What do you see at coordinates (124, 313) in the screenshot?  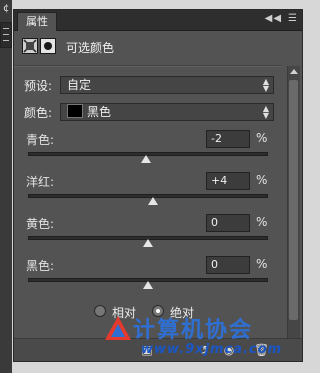 I see `radio-relative-label: 相对` at bounding box center [124, 313].